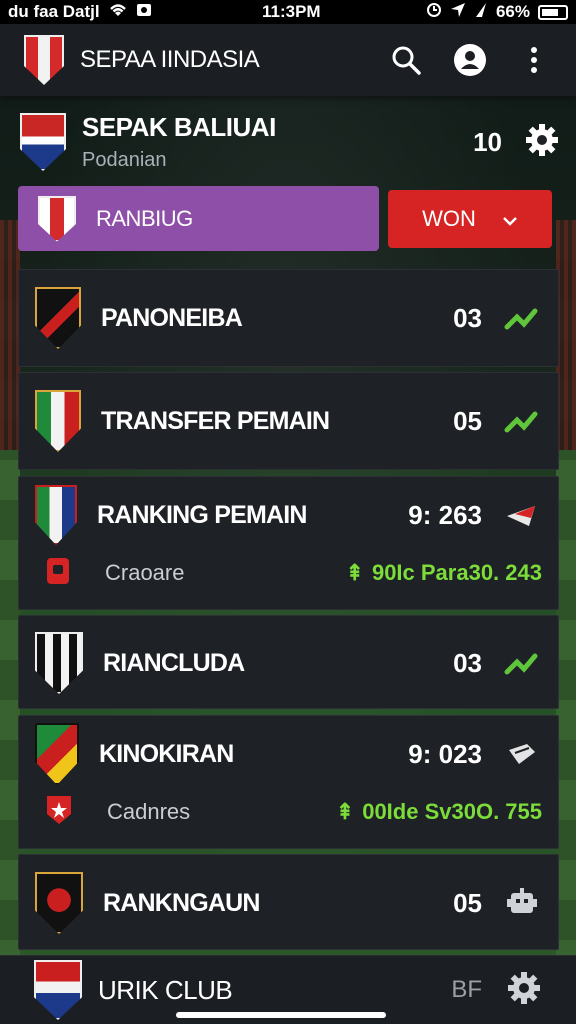  What do you see at coordinates (124, 160) in the screenshot?
I see `league-subtitle: Podanian` at bounding box center [124, 160].